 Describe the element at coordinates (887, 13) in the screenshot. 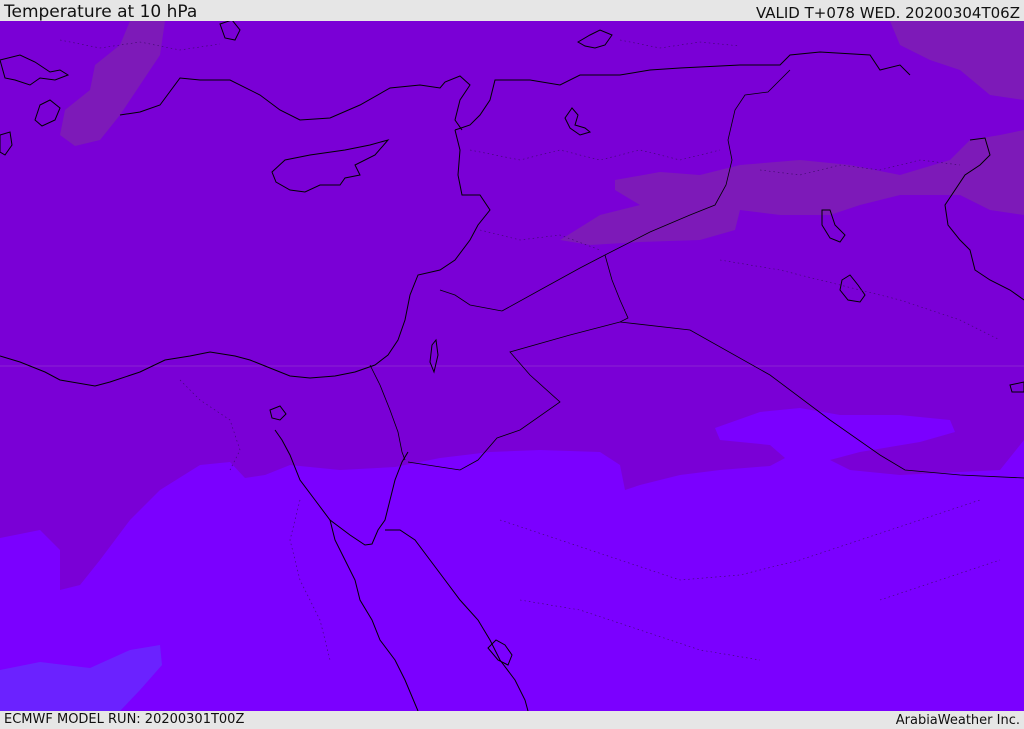

I see `valid-time: VALID T+078 WED. 20200304T06Z` at that location.